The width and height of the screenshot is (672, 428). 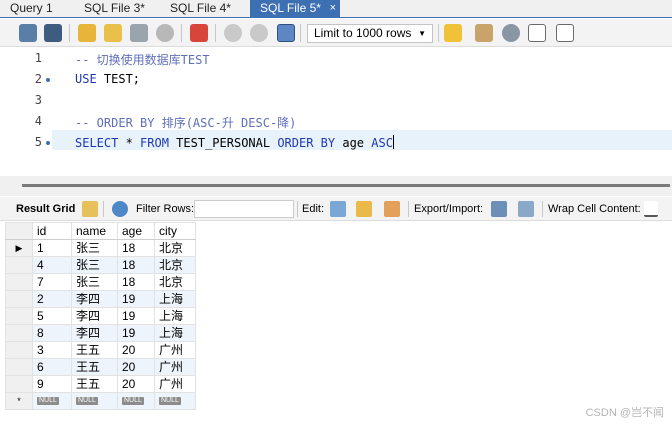 I want to click on cell-id: 1, so click(x=52, y=248).